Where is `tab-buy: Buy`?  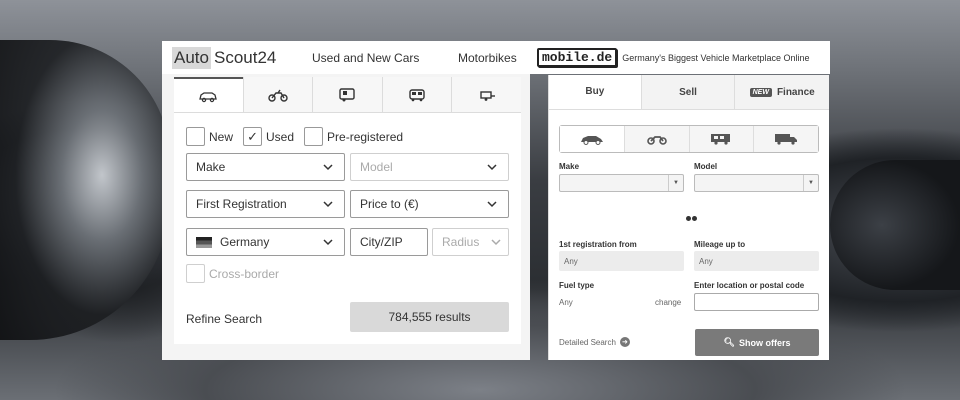
tab-buy: Buy is located at coordinates (595, 92).